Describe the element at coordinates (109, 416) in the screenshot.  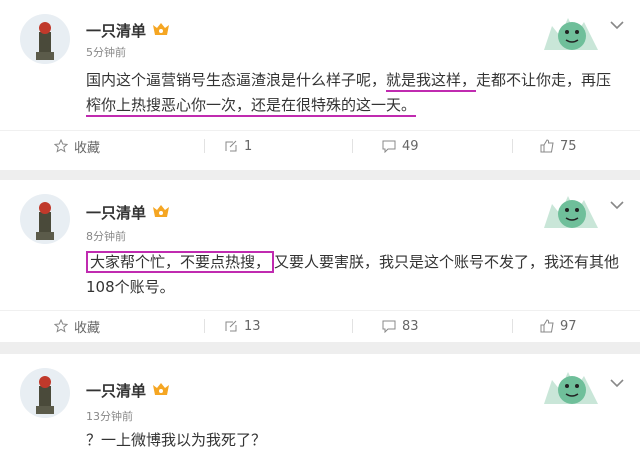
I see `post-time: 13分钟前` at that location.